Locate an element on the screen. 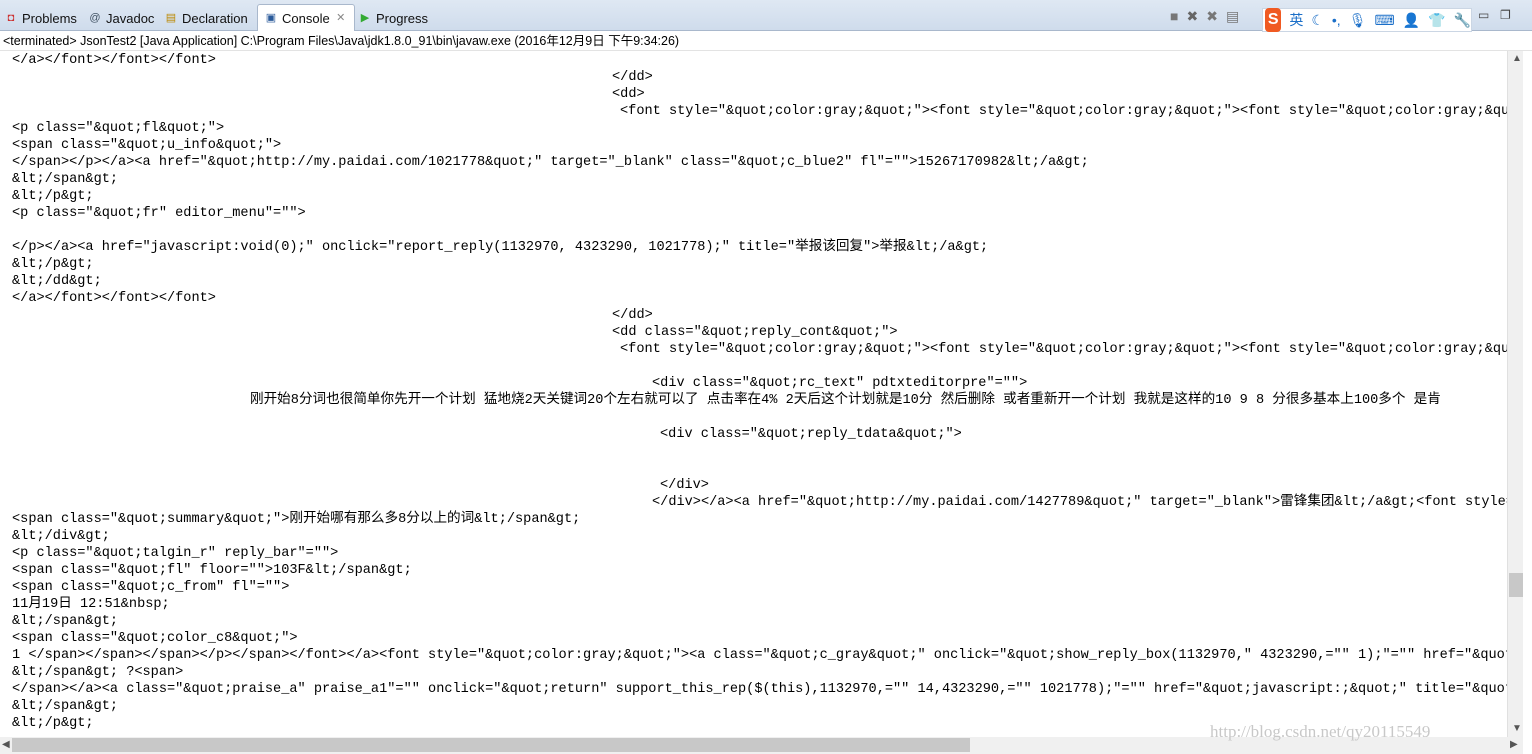  console-line: <span class="&quot;u_info&quot;"> is located at coordinates (147, 145).